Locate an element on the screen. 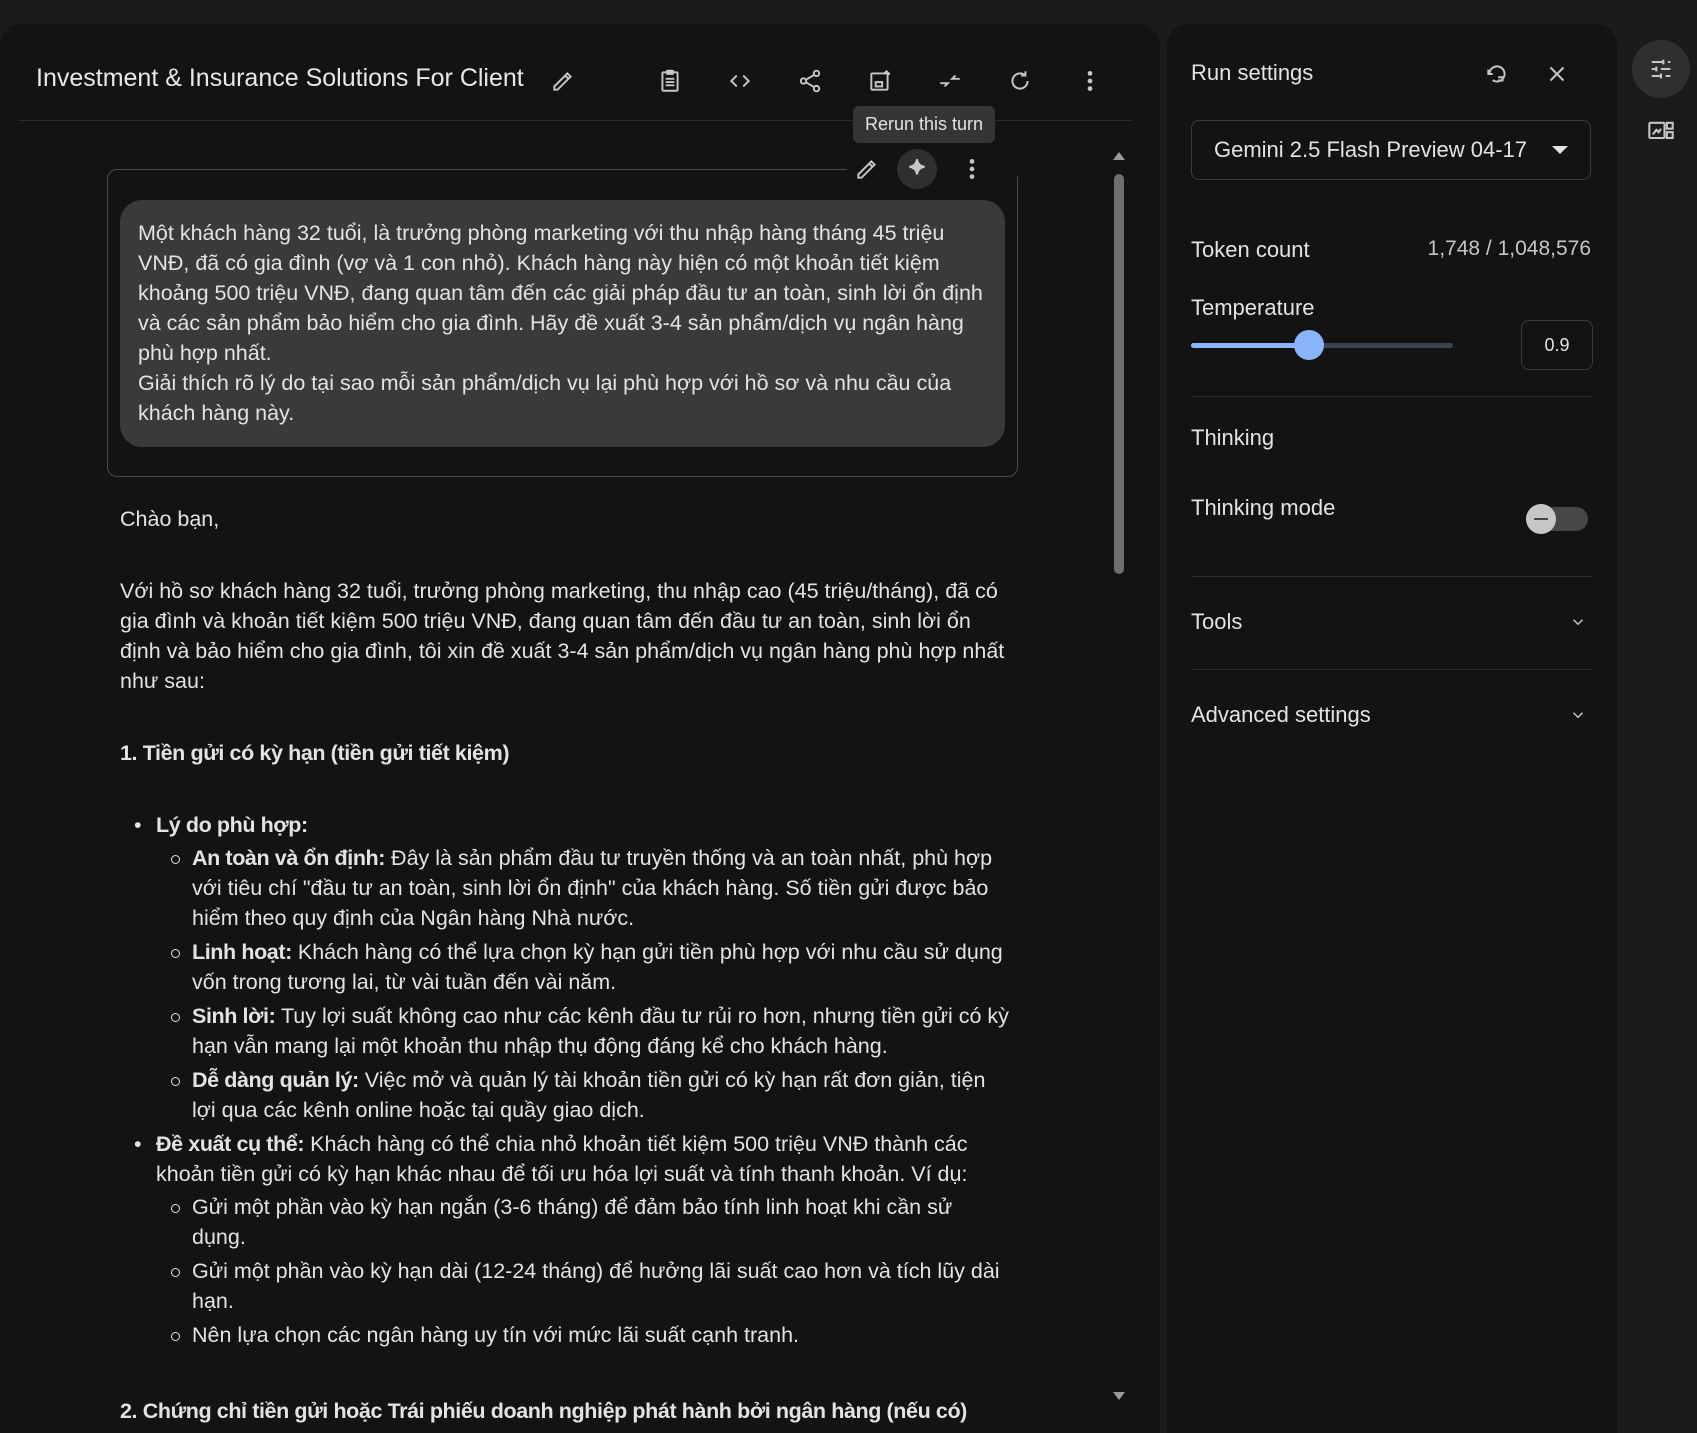 The image size is (1697, 1433). rerun-tooltip: Rerun this turn is located at coordinates (924, 124).